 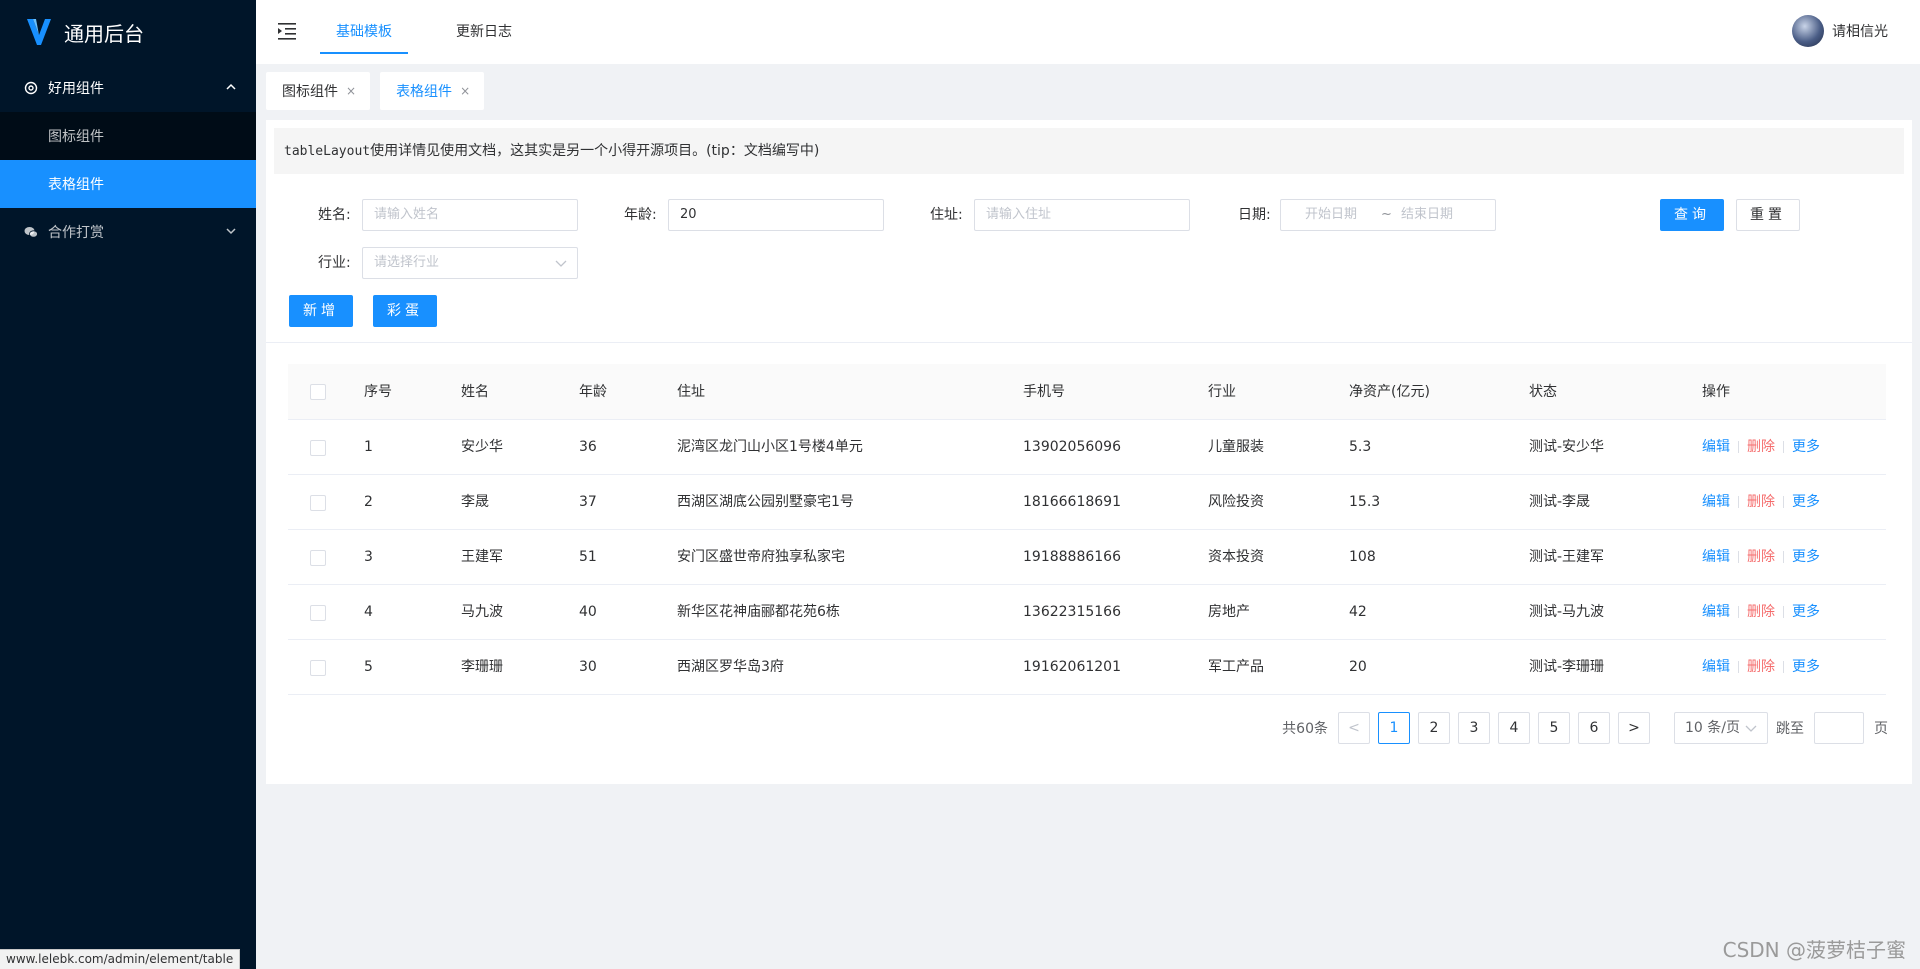 What do you see at coordinates (1560, 502) in the screenshot?
I see `cell-status: 测试-李晟` at bounding box center [1560, 502].